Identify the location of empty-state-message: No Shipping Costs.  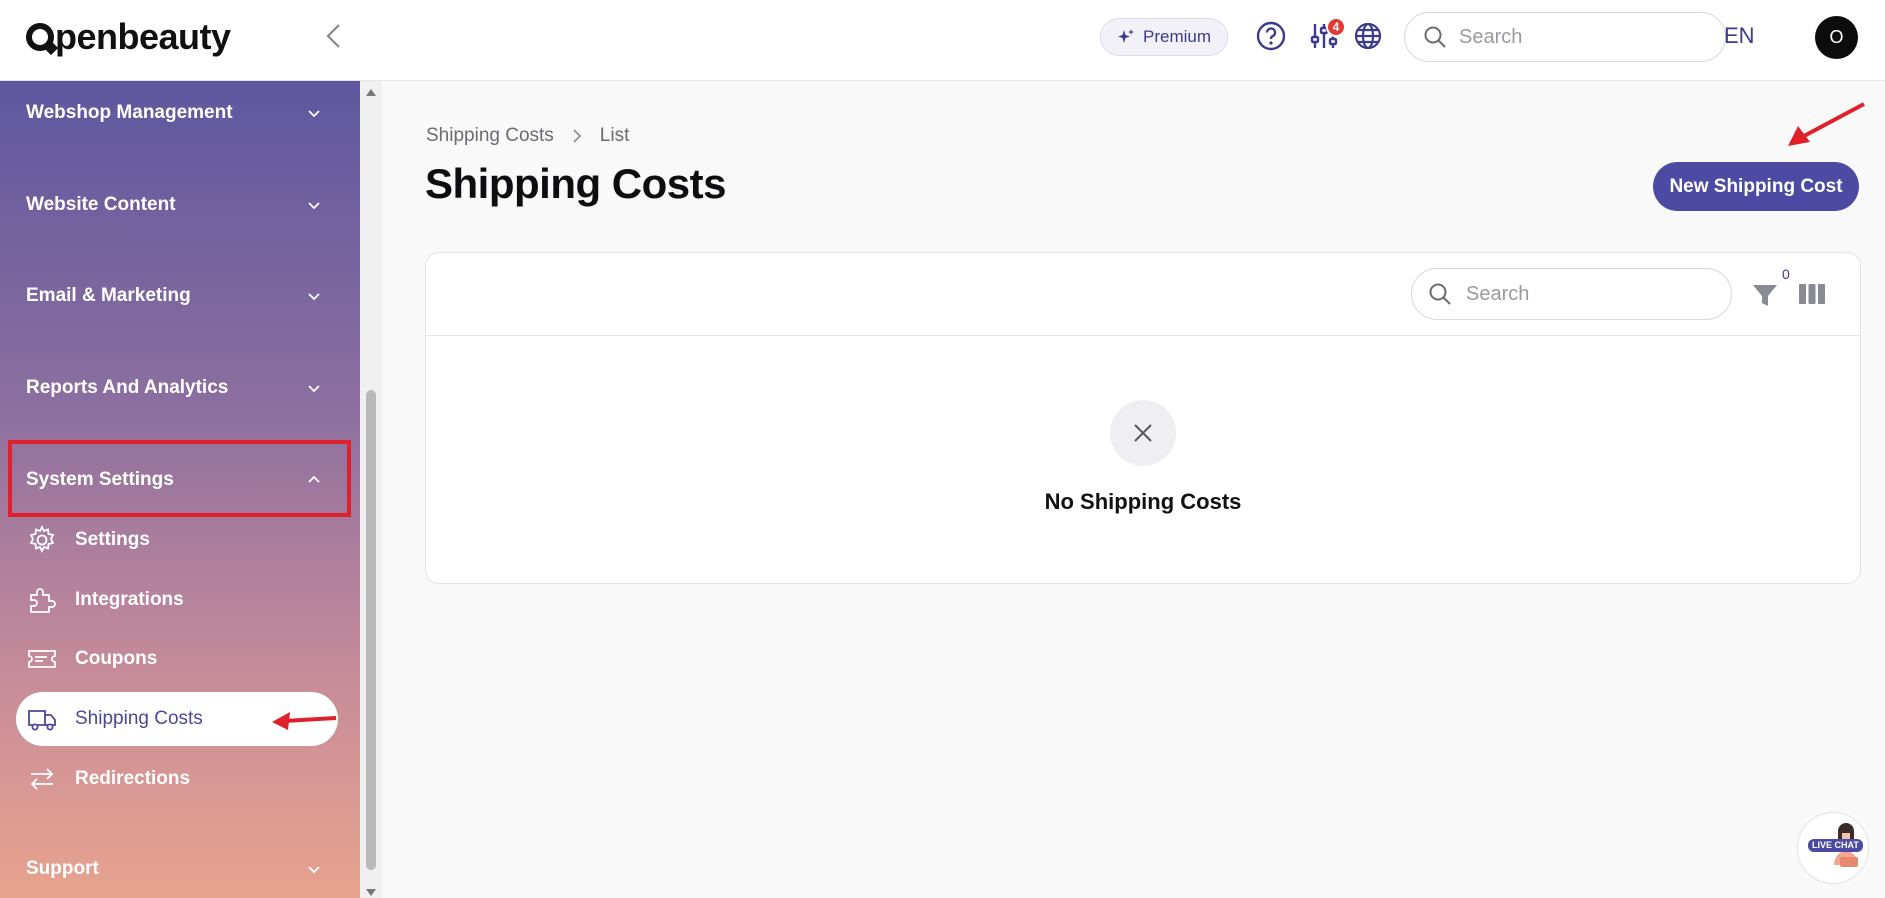
(1143, 501).